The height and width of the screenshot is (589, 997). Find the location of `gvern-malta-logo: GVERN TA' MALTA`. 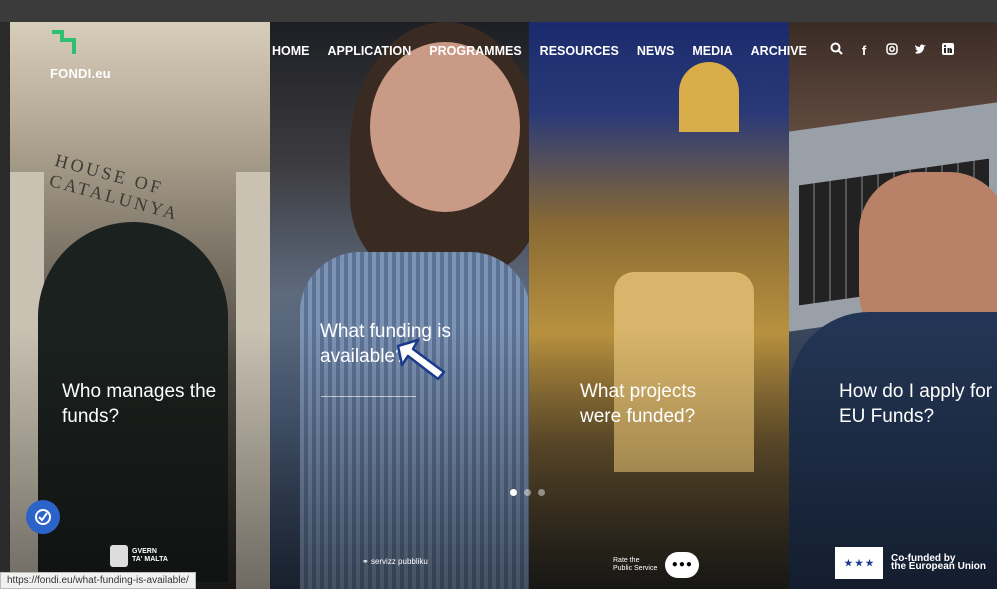

gvern-malta-logo: GVERN TA' MALTA is located at coordinates (139, 556).